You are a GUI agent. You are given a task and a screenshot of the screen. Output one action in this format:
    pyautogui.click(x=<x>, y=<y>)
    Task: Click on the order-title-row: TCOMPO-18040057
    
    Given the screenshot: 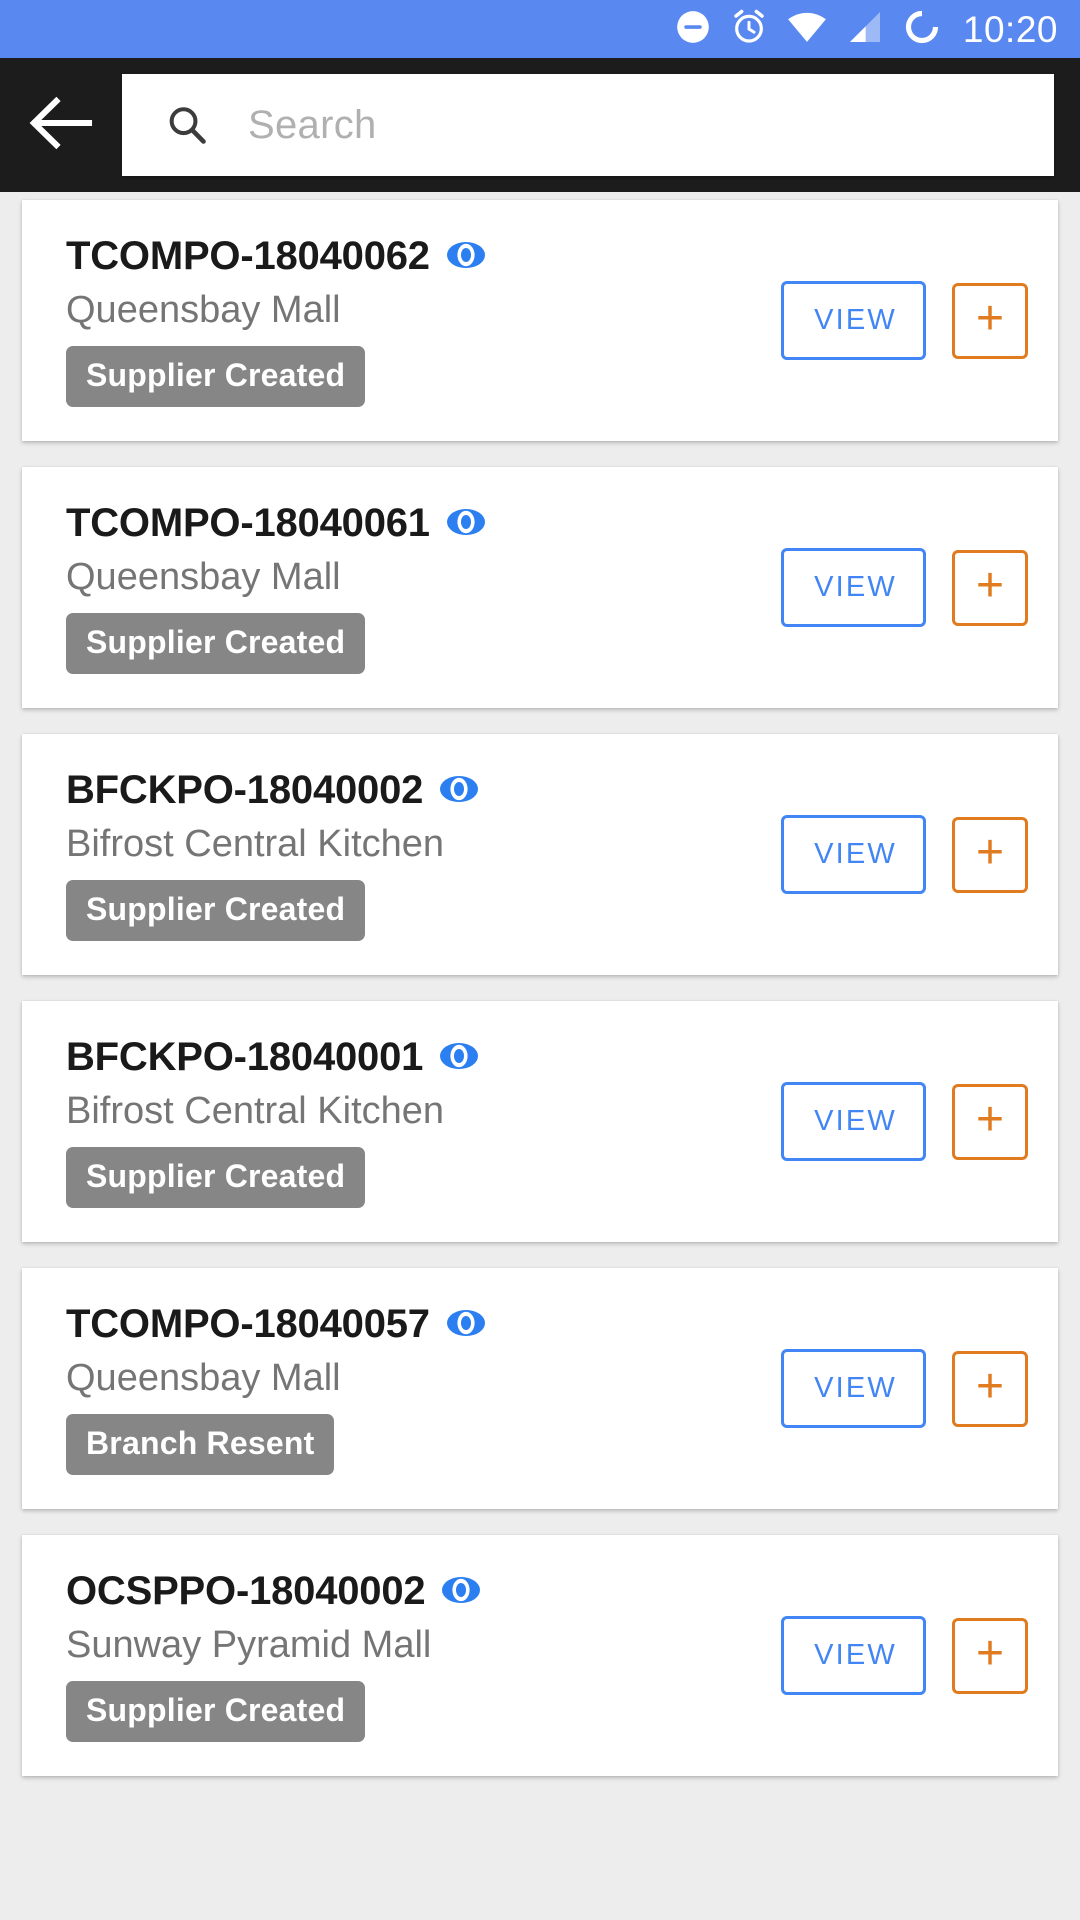 What is the action you would take?
    pyautogui.click(x=411, y=1324)
    